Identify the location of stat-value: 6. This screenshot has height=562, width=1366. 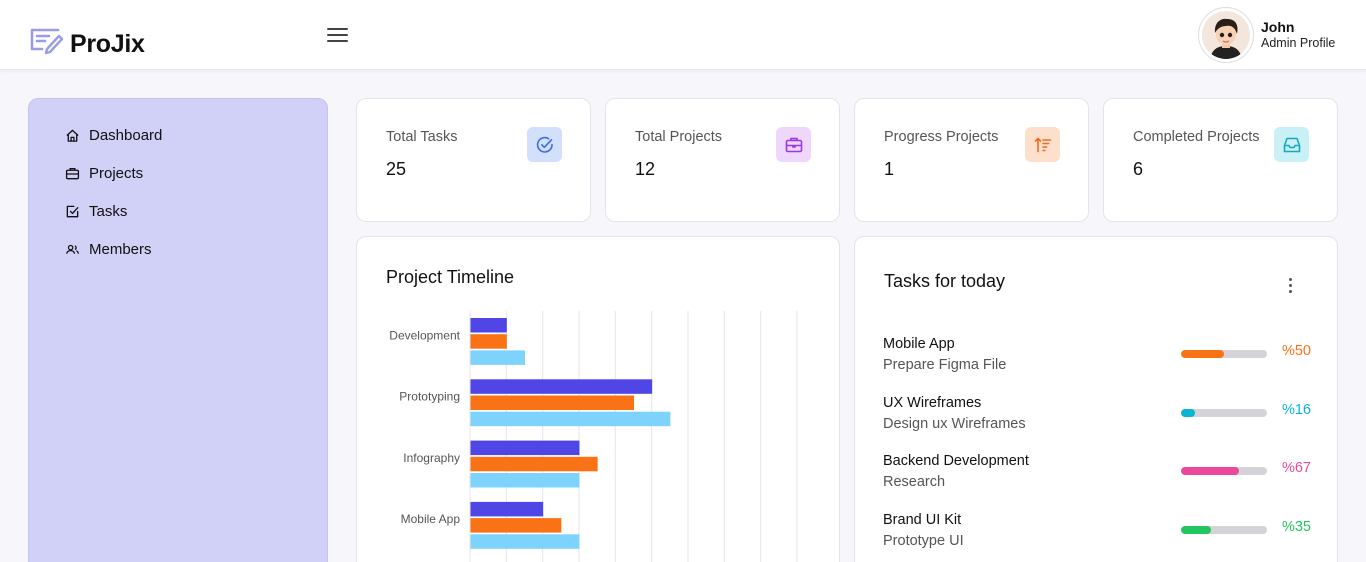
(1138, 169).